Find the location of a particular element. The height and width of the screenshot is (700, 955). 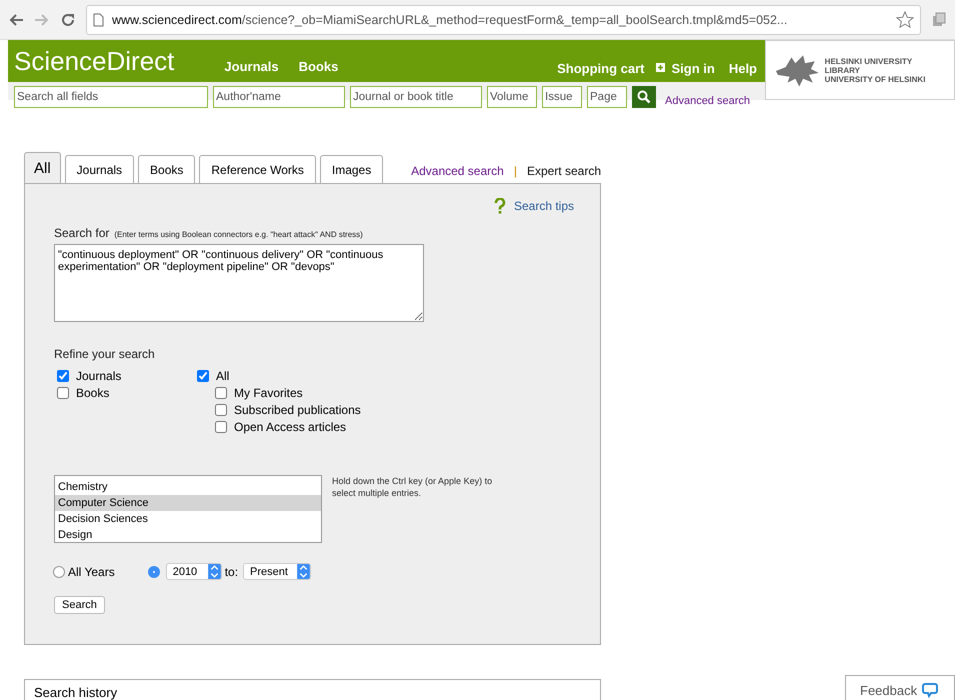

subject-list: Chemistry Computer Science Decision Sciences Design is located at coordinates (188, 509).